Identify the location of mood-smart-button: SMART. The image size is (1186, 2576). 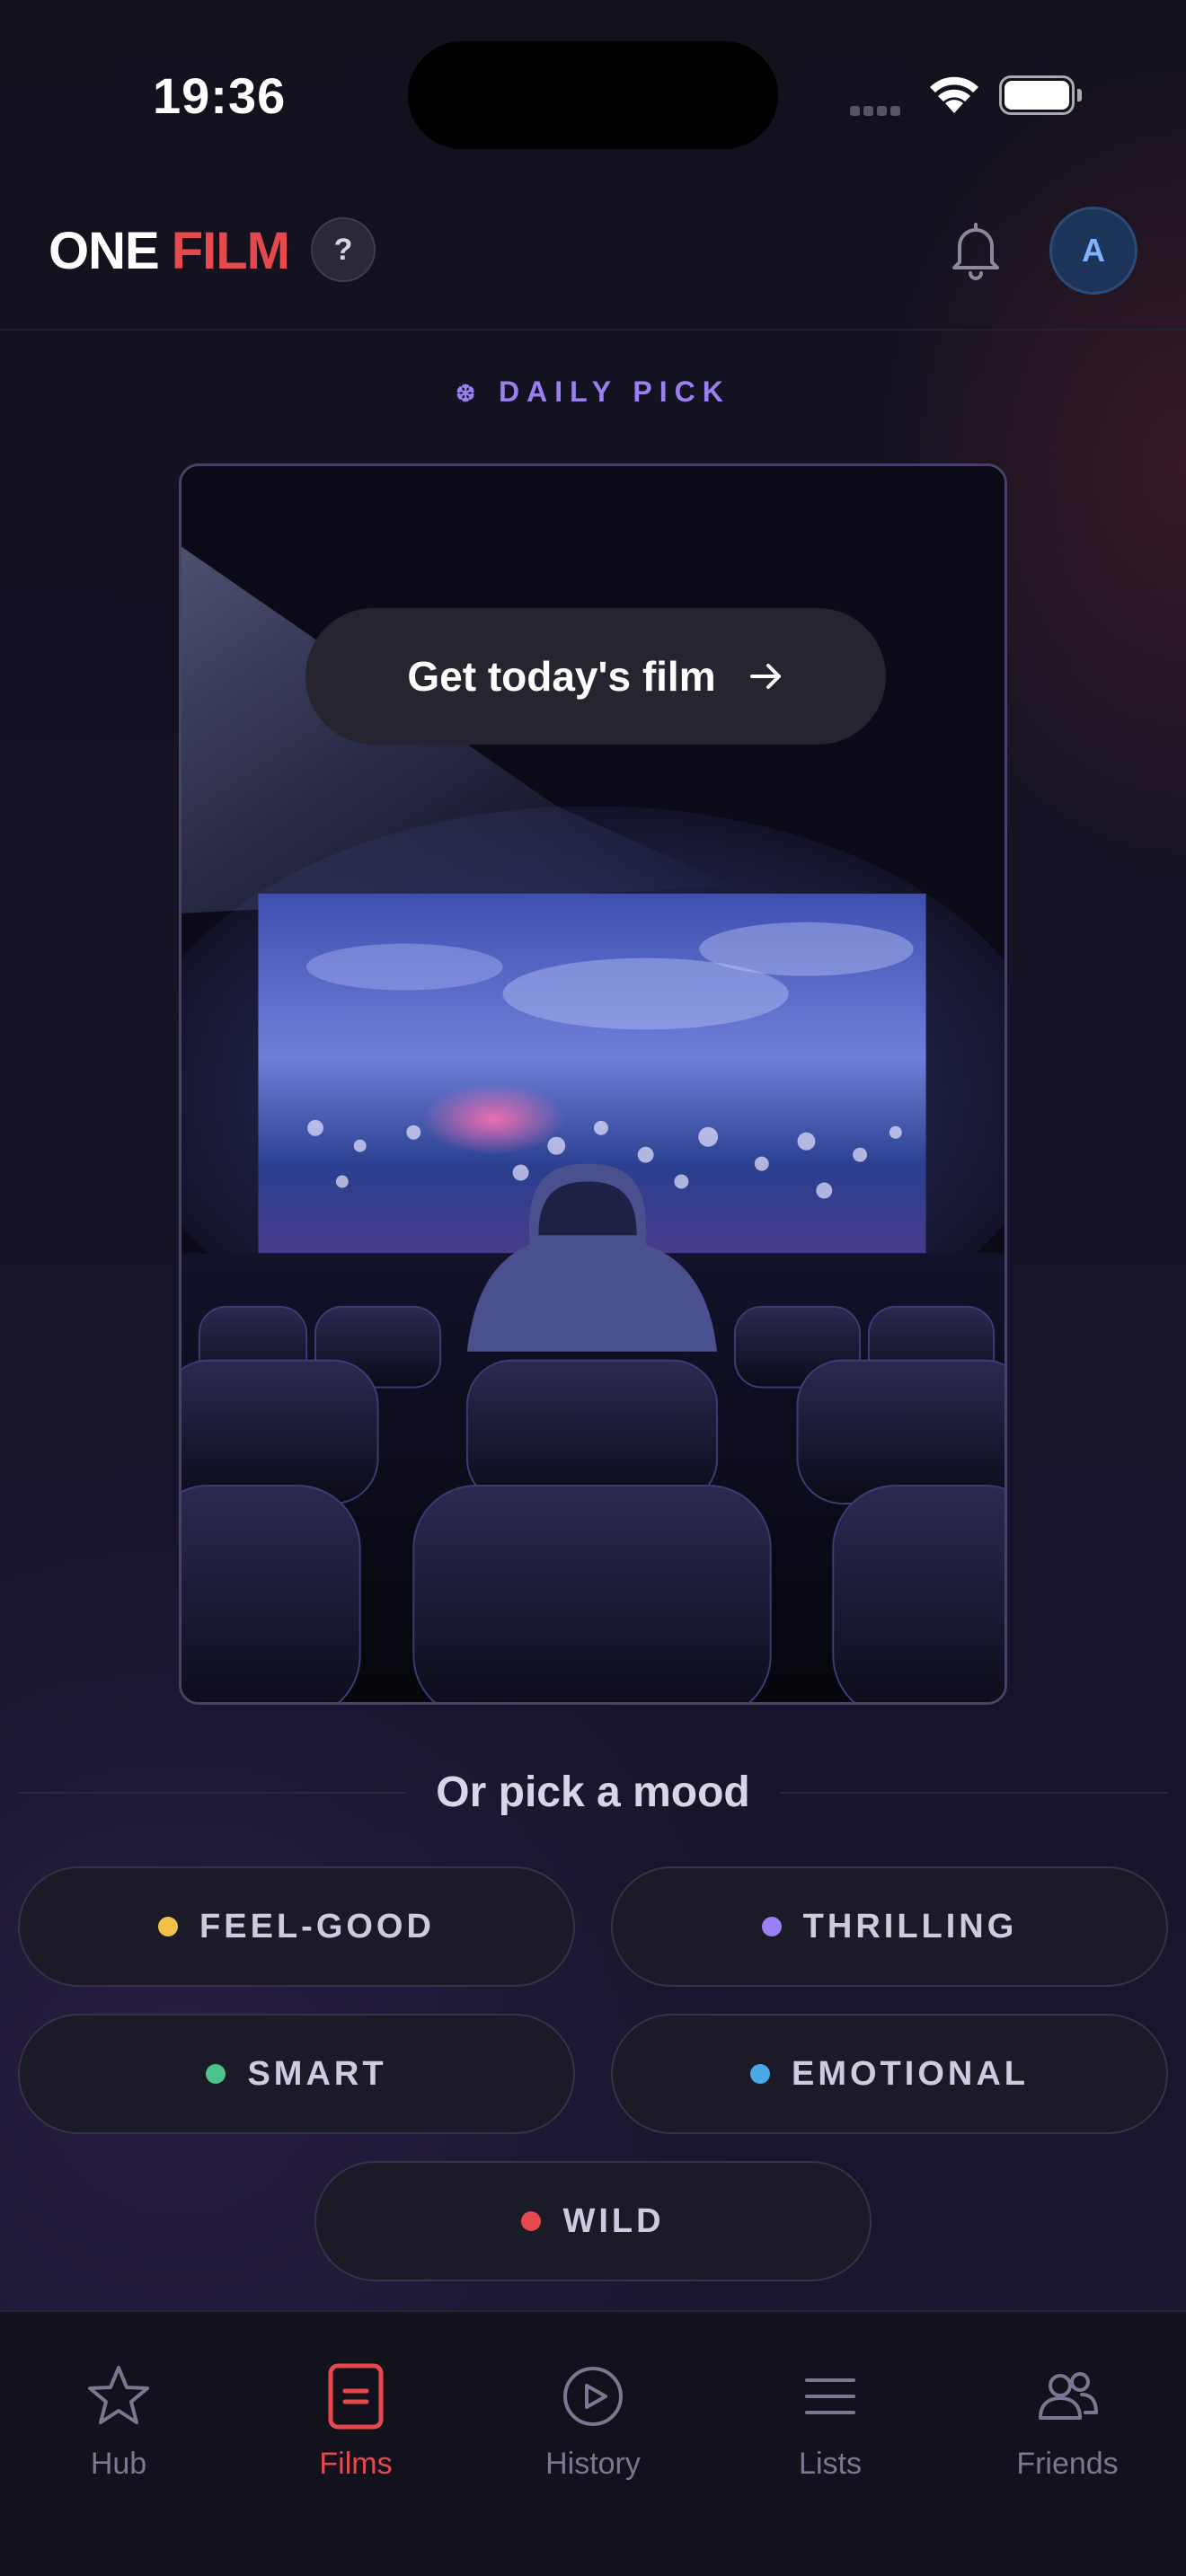
(296, 2074).